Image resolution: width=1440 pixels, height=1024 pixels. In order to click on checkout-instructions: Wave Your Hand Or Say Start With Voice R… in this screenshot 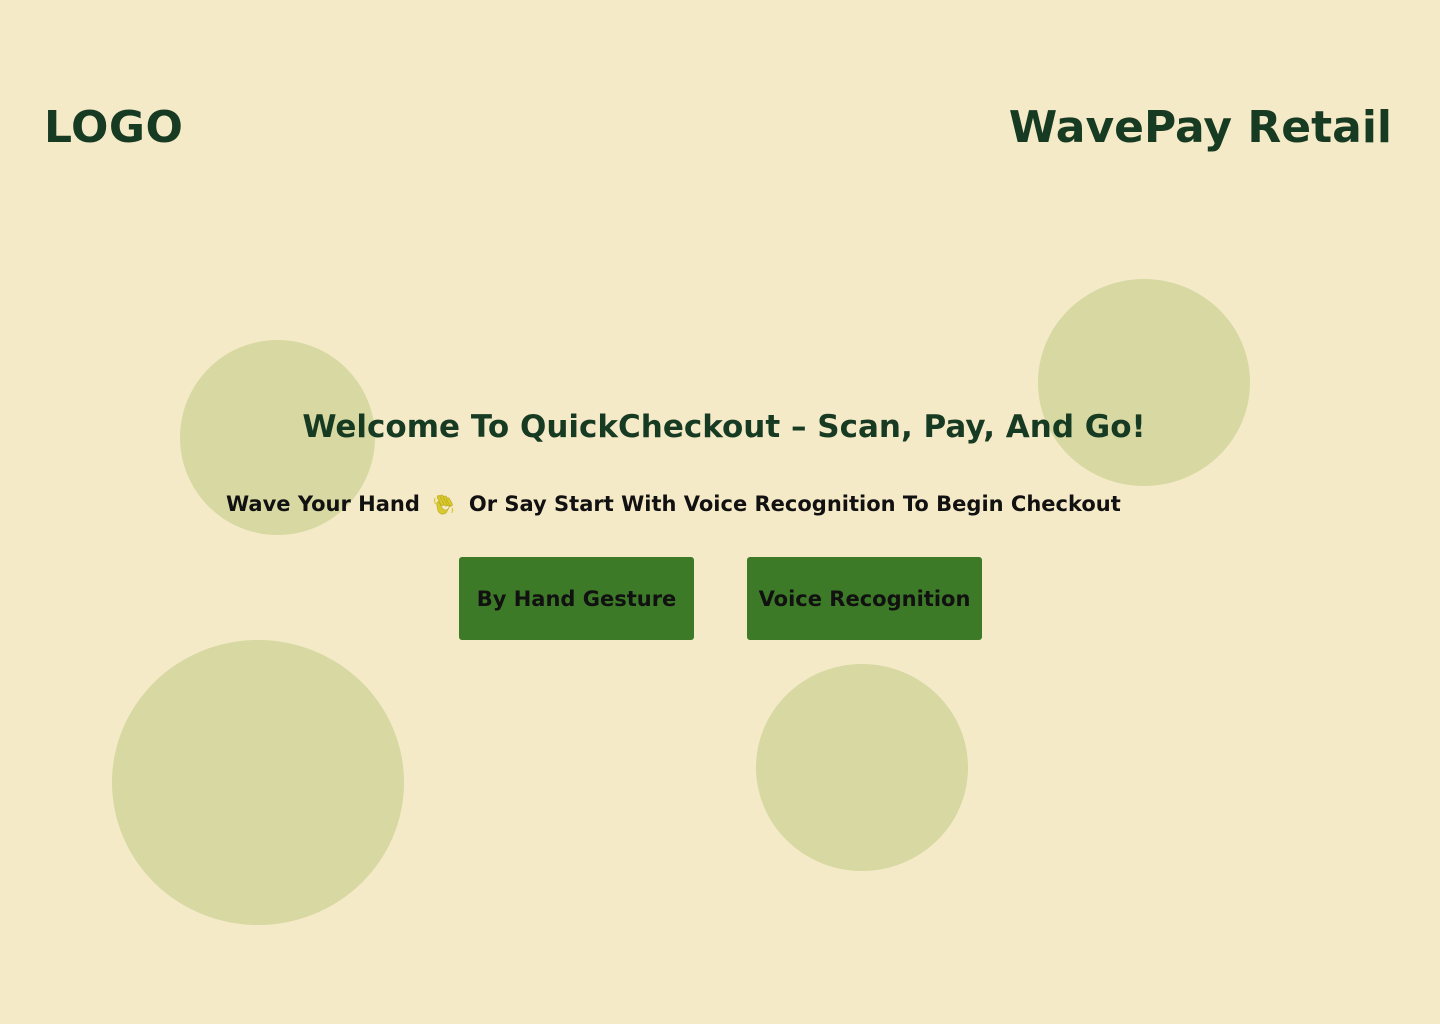, I will do `click(673, 504)`.